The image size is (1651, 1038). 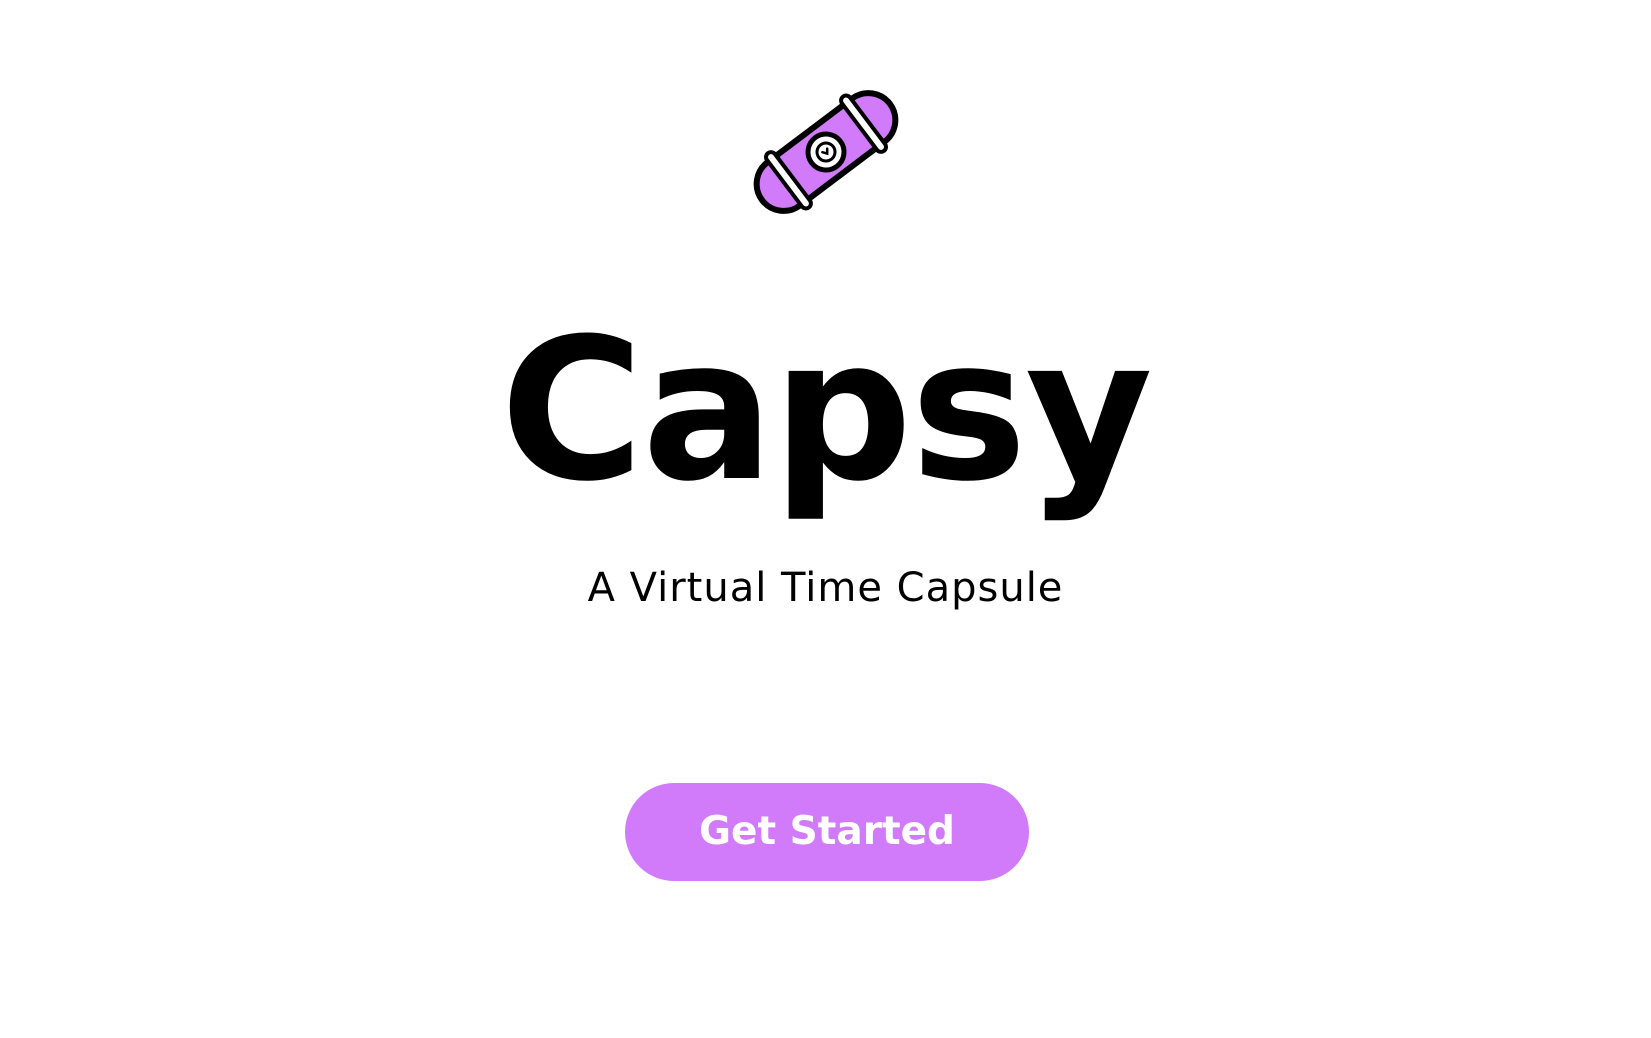 I want to click on get-started-button: Get Started, so click(x=827, y=832).